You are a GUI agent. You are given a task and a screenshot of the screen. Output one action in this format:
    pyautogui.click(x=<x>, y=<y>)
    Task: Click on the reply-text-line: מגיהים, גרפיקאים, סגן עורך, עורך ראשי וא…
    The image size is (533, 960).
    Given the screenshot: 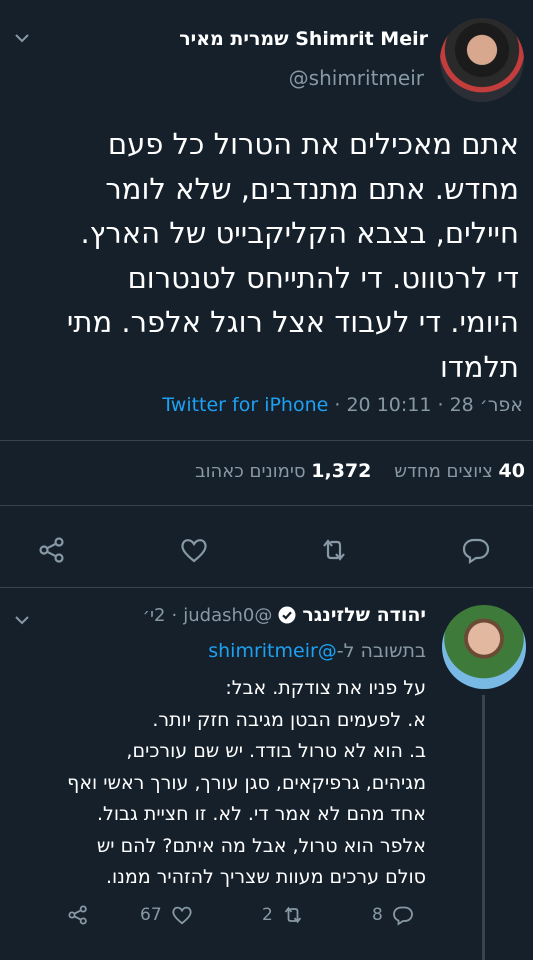 What is the action you would take?
    pyautogui.click(x=246, y=782)
    